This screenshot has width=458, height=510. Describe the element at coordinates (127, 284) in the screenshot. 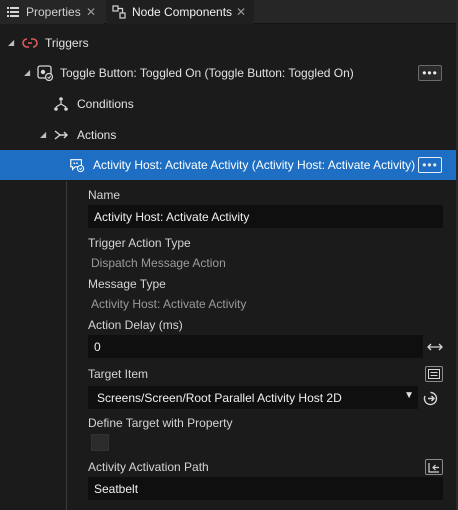

I see `message-type-label: Message Type` at that location.